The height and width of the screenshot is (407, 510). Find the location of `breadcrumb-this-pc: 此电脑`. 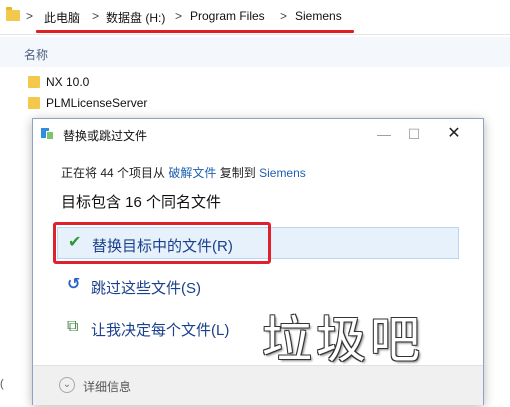

breadcrumb-this-pc: 此电脑 is located at coordinates (62, 17).